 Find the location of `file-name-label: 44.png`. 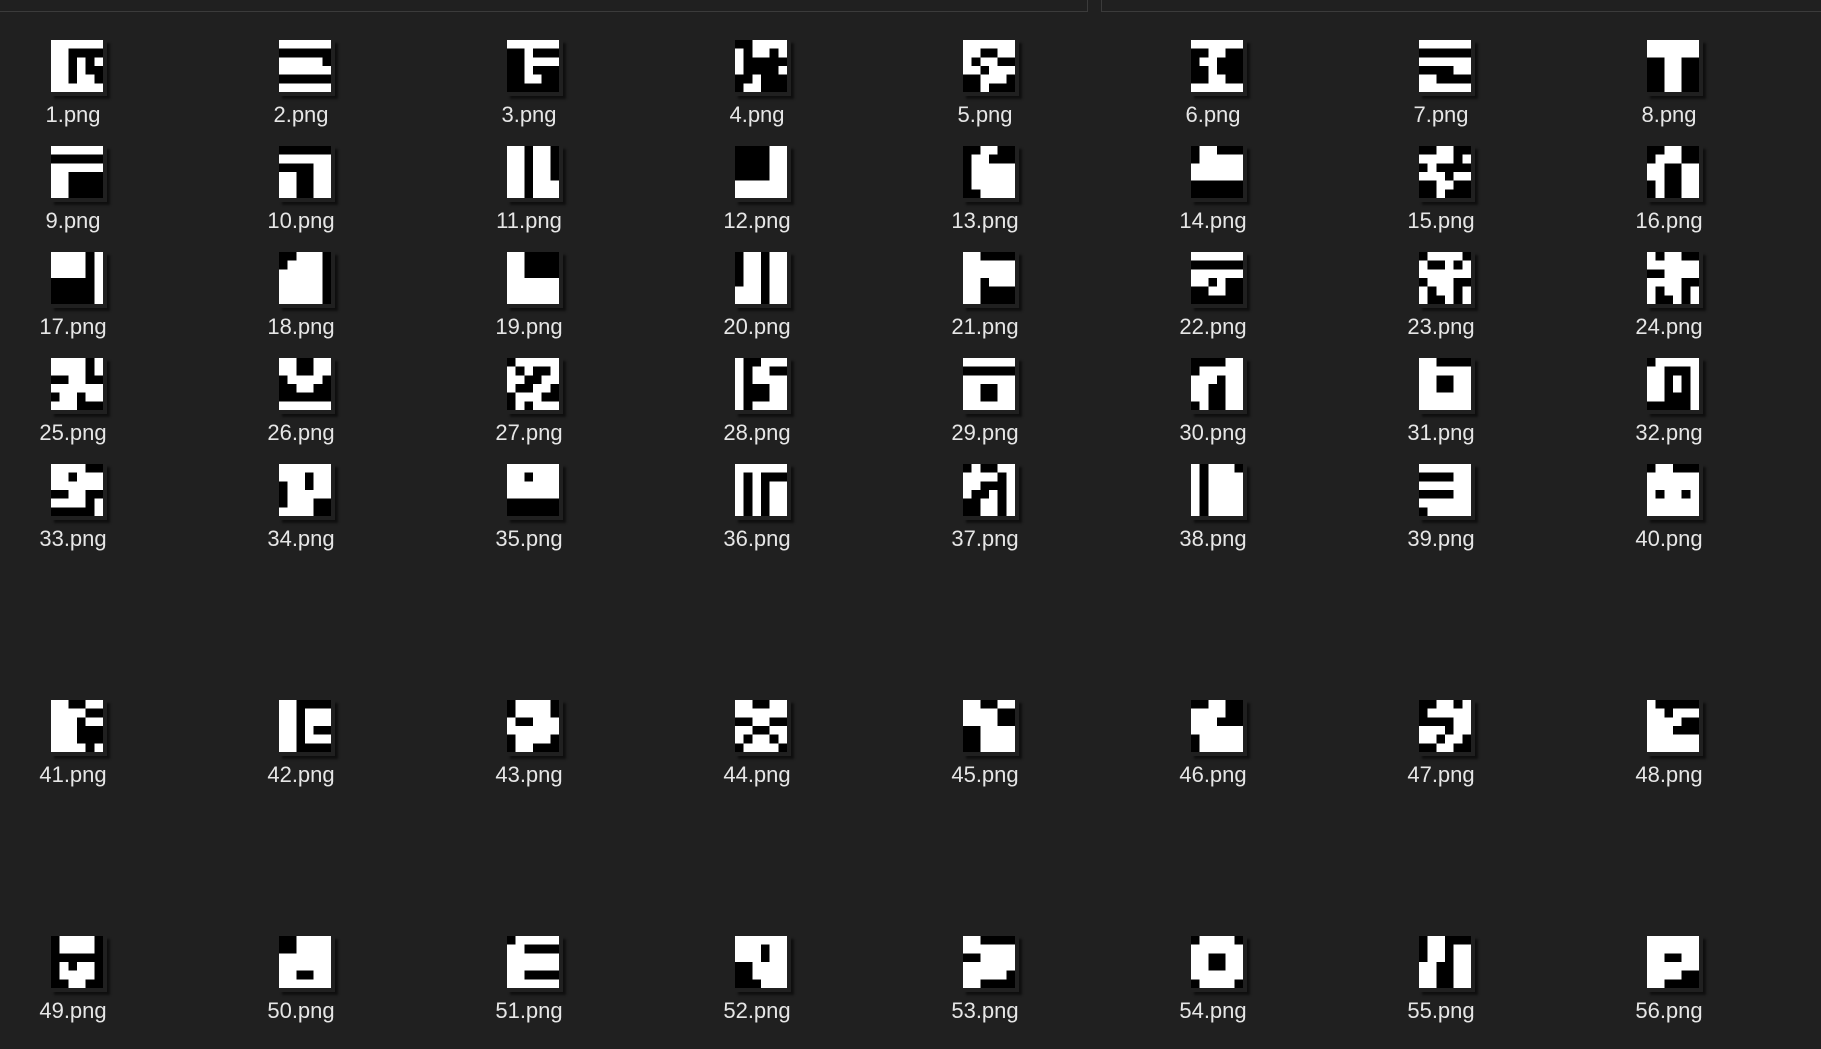

file-name-label: 44.png is located at coordinates (757, 774).